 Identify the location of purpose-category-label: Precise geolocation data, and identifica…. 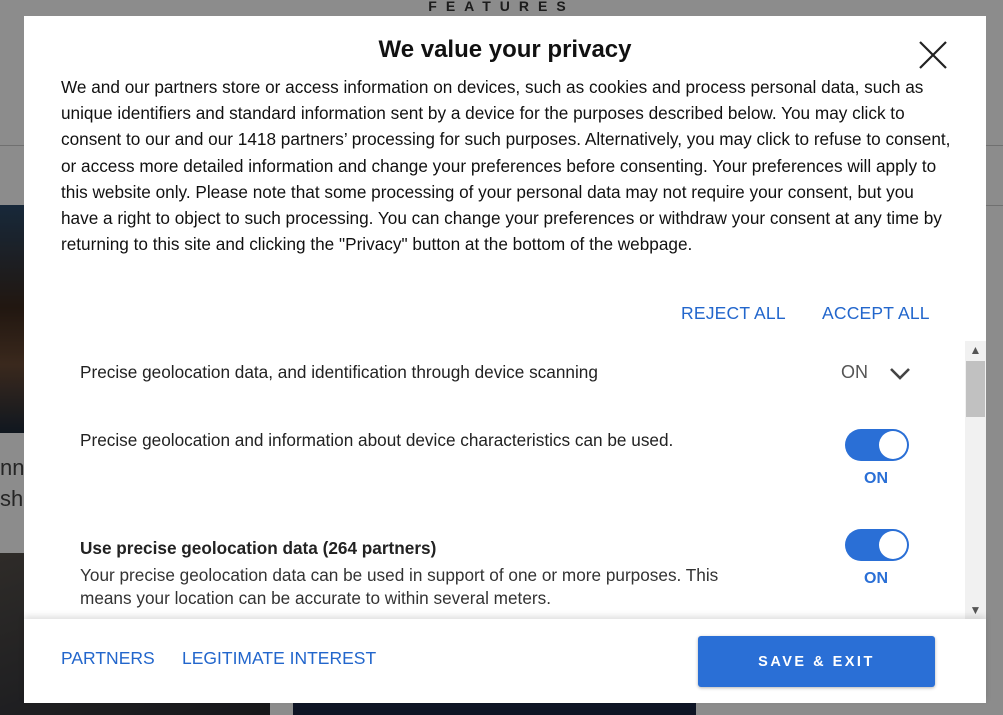
(339, 372).